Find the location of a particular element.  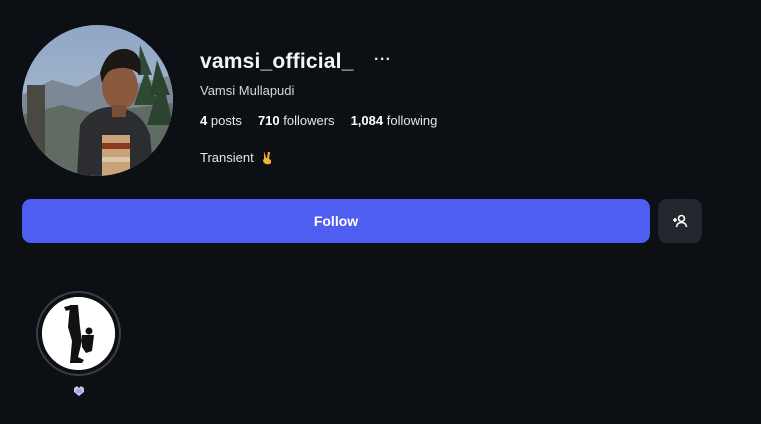

highlight-label-emoji-icon is located at coordinates (79, 391).